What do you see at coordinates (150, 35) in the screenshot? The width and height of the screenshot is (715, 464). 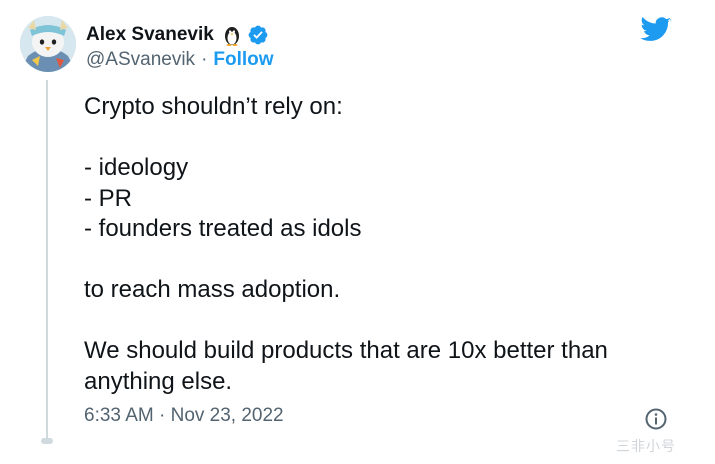 I see `author-display-name: Alex Svanevik` at bounding box center [150, 35].